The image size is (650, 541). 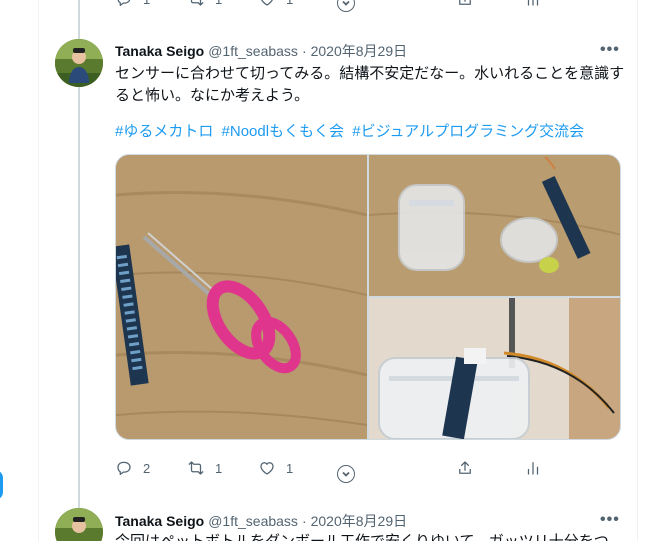 I want to click on share-button, so click(x=465, y=468).